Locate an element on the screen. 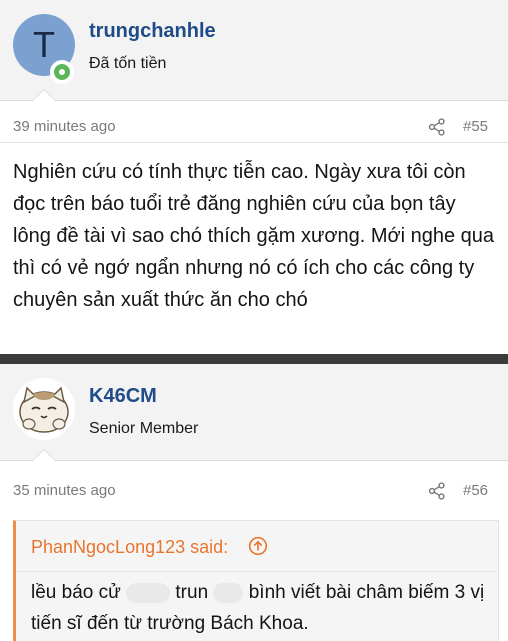 The image size is (508, 641). post-number-link: #56 is located at coordinates (475, 490).